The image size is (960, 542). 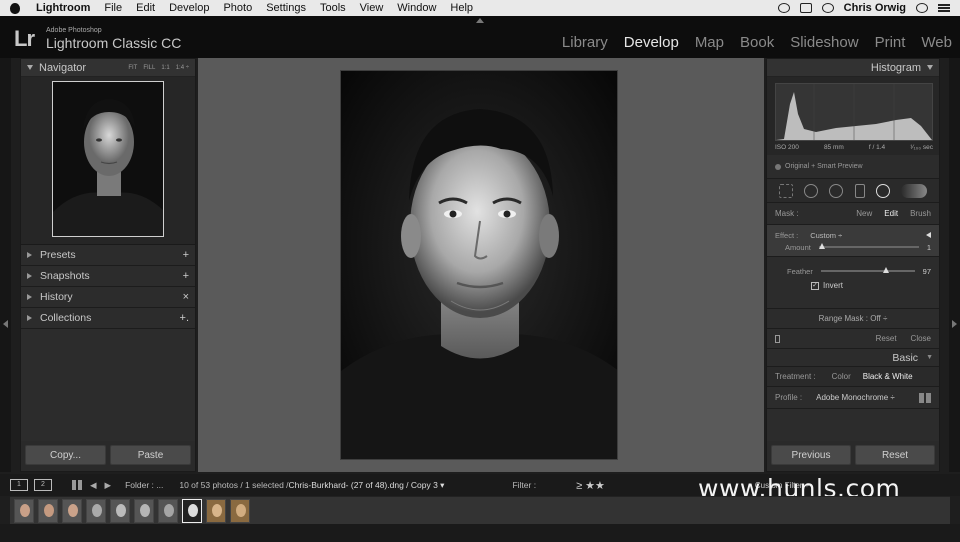 I want to click on histogram: ISO 200 85 mm f / 1.4 ¹⁄₁₀₀ sec, so click(x=853, y=116).